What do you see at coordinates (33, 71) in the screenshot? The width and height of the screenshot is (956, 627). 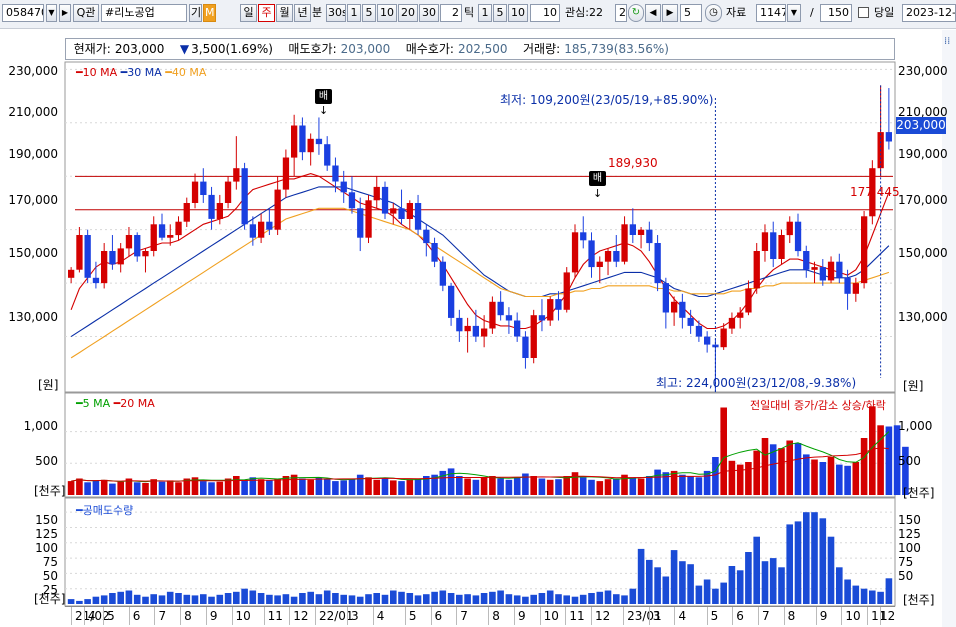 I see `y-label-230000: 230,000` at bounding box center [33, 71].